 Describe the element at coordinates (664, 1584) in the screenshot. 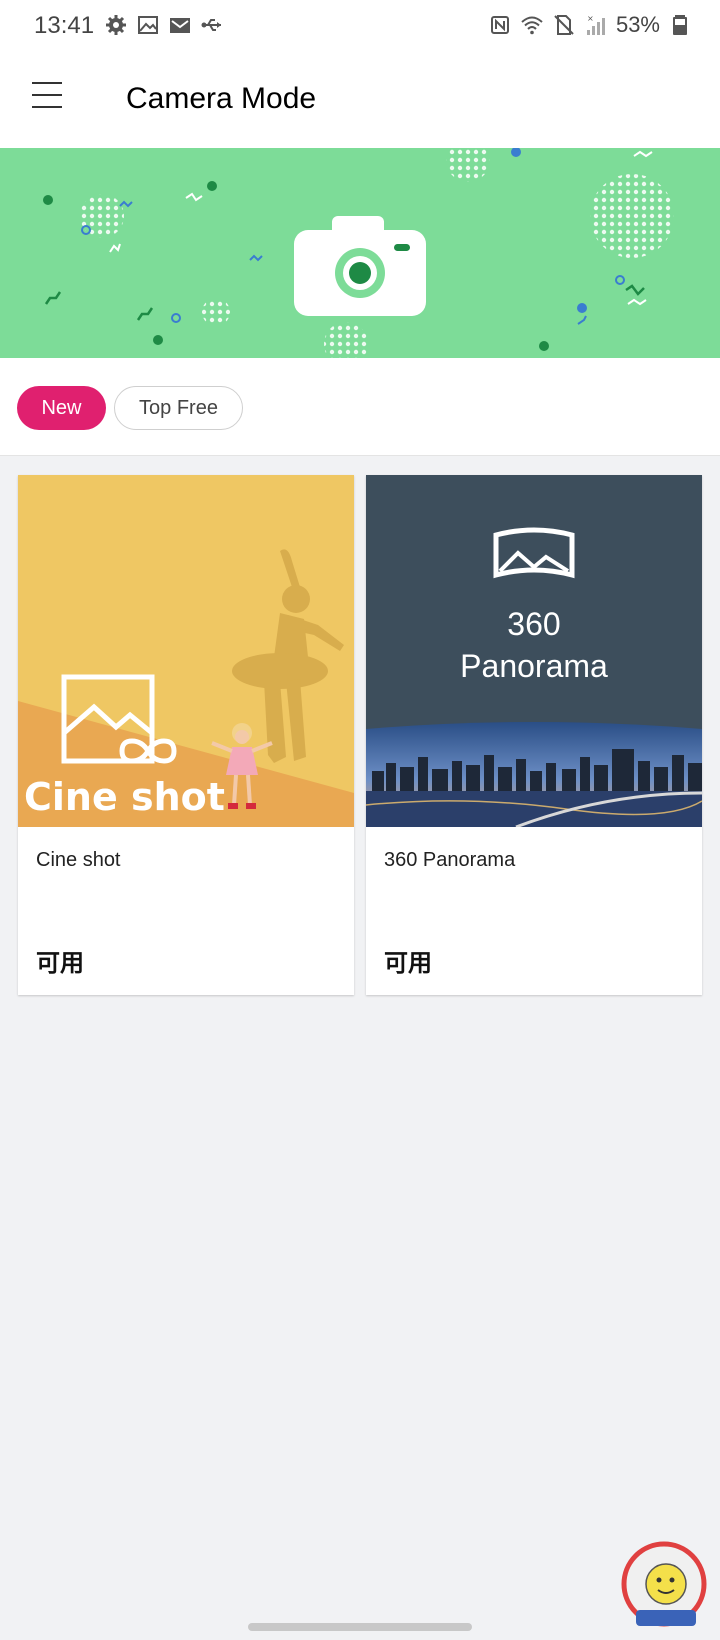

I see `eprice-watermark-logo` at that location.